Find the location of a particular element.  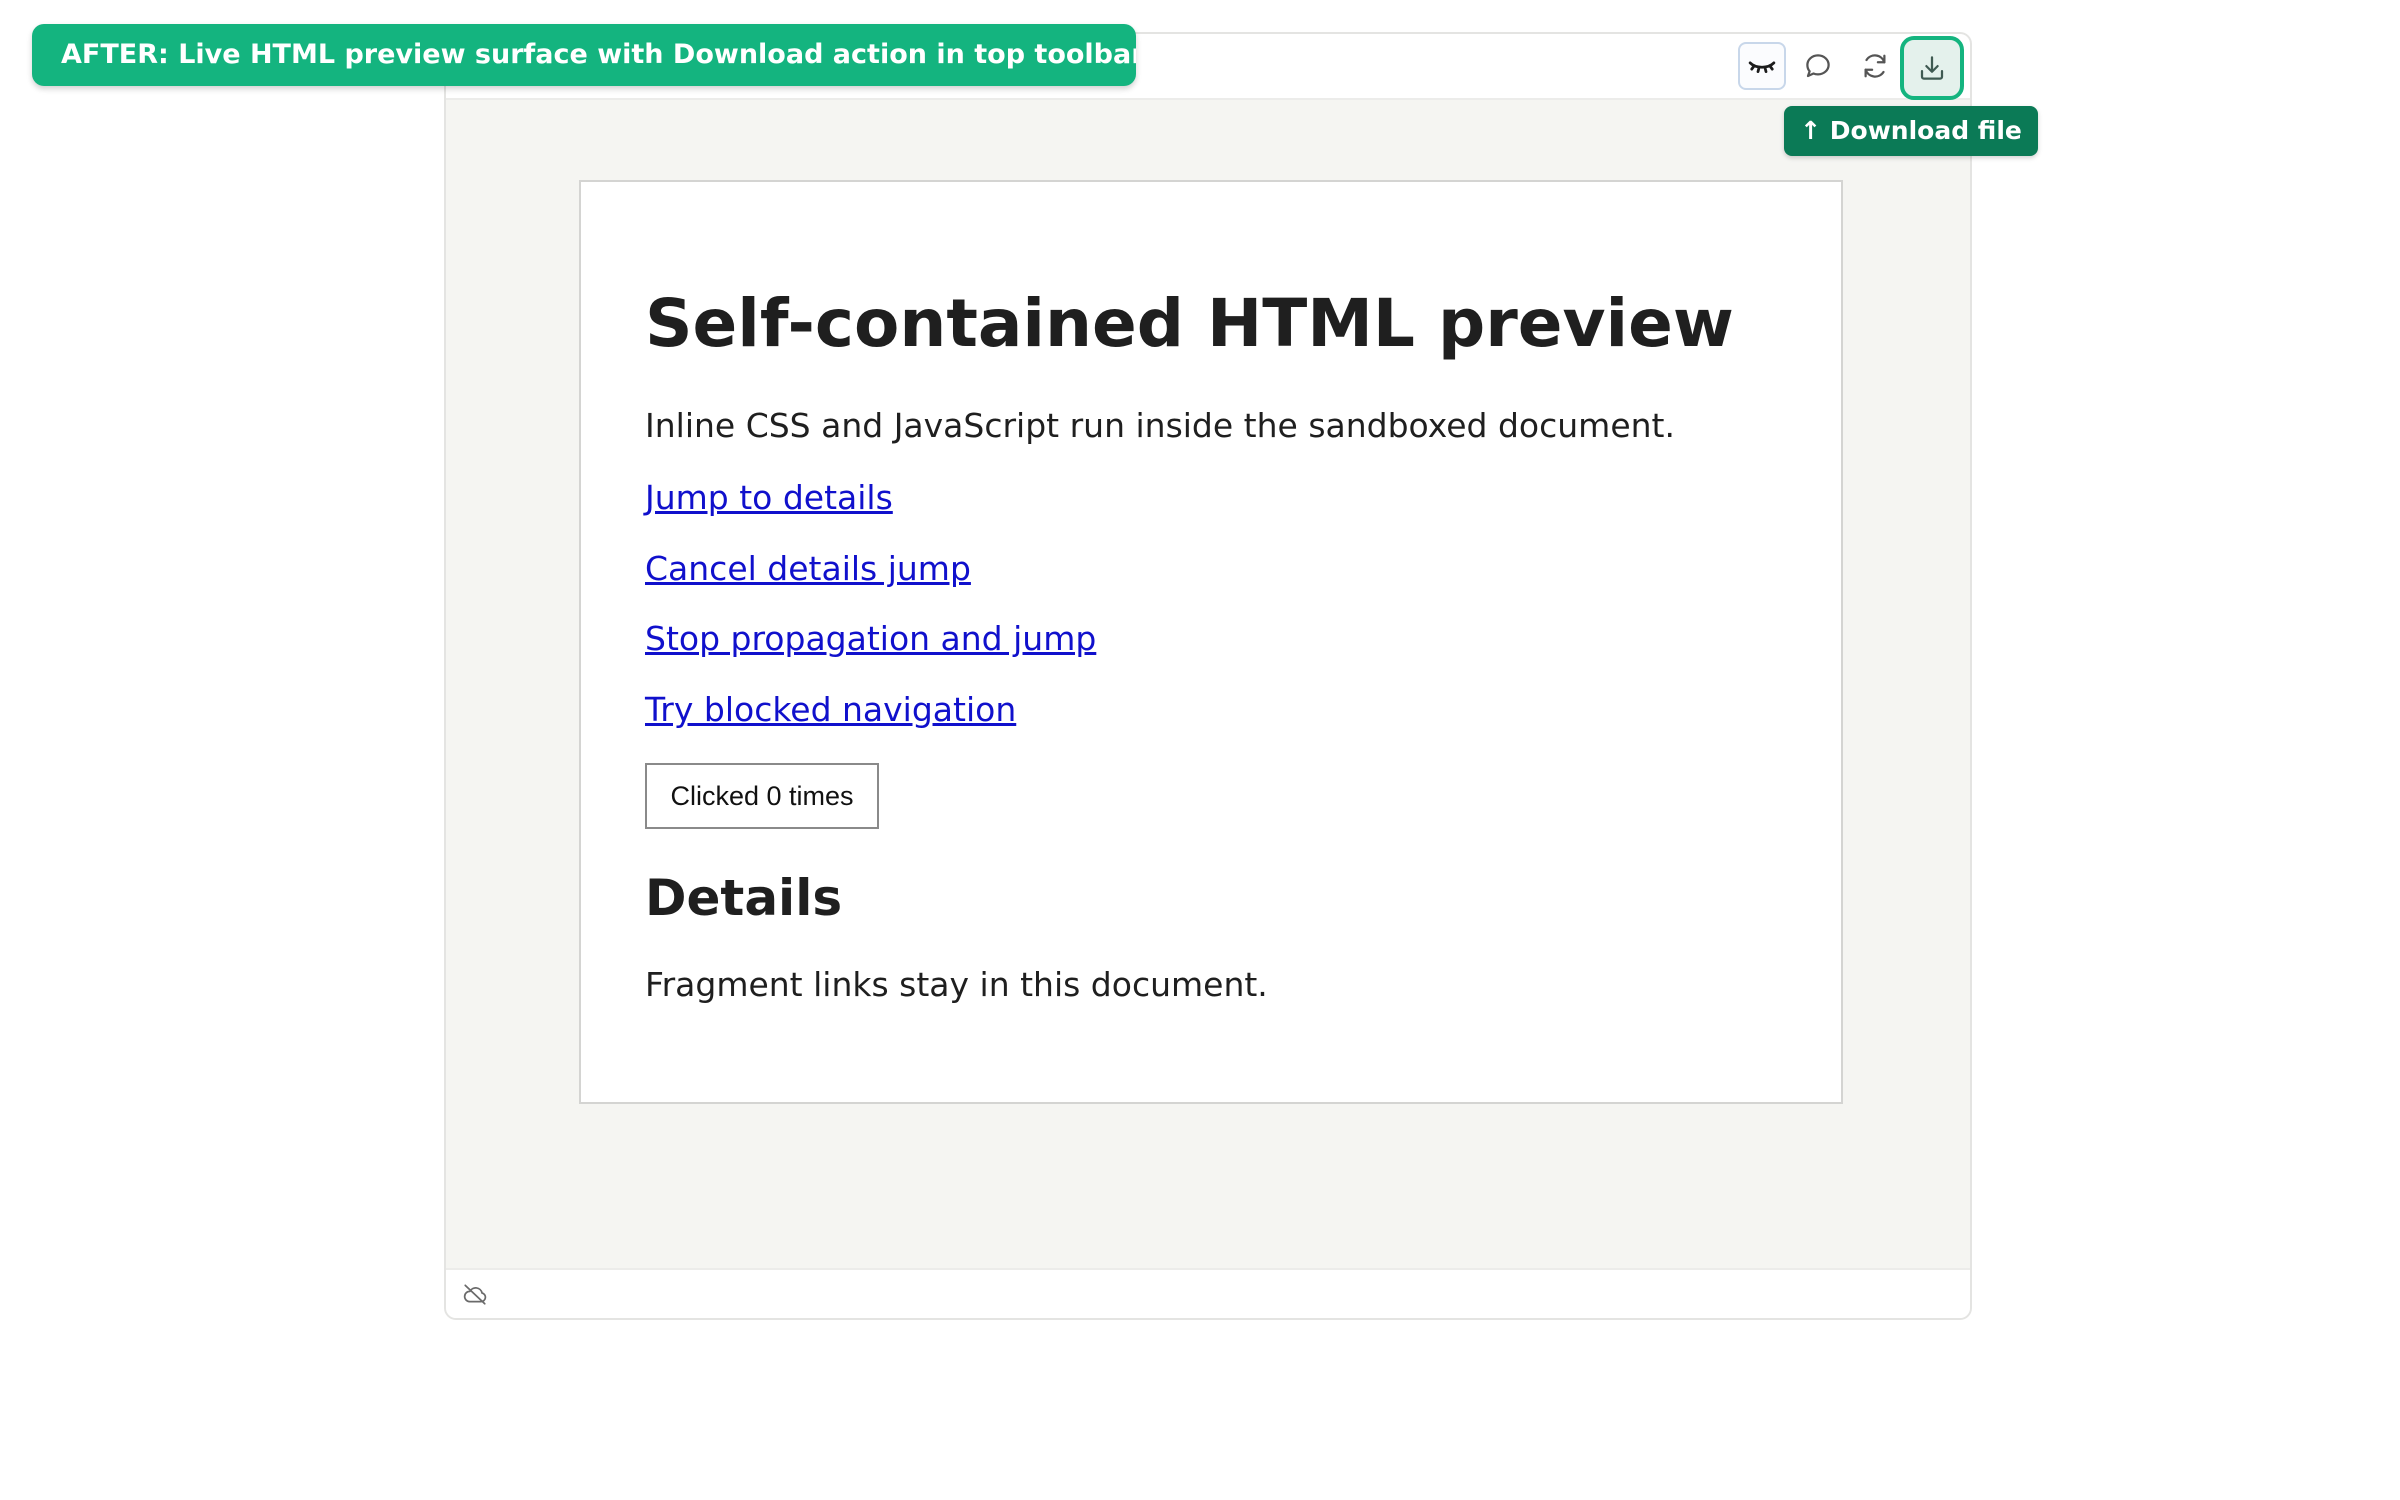

refresh-button is located at coordinates (1875, 66).